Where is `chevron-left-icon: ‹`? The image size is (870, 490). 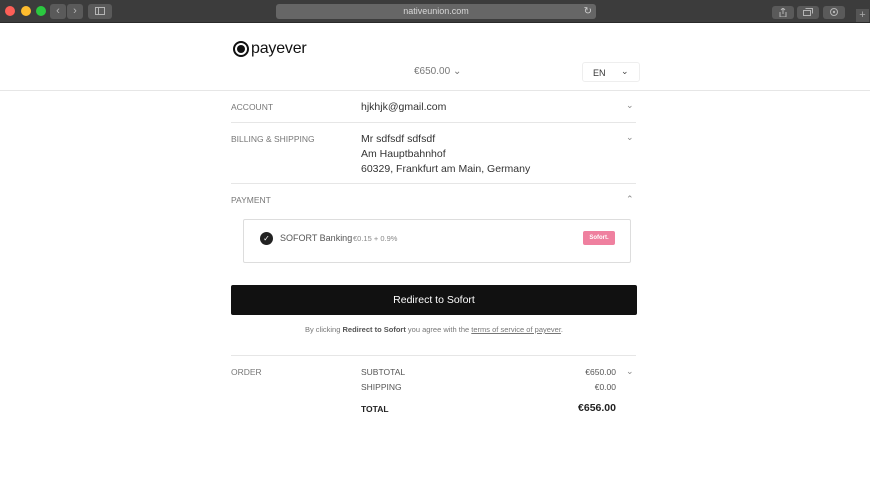
chevron-left-icon: ‹ is located at coordinates (58, 11).